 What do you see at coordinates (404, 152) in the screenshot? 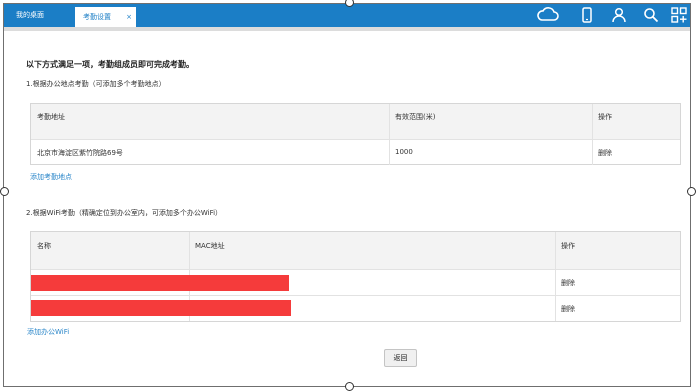
I see `range-cell: 1000` at bounding box center [404, 152].